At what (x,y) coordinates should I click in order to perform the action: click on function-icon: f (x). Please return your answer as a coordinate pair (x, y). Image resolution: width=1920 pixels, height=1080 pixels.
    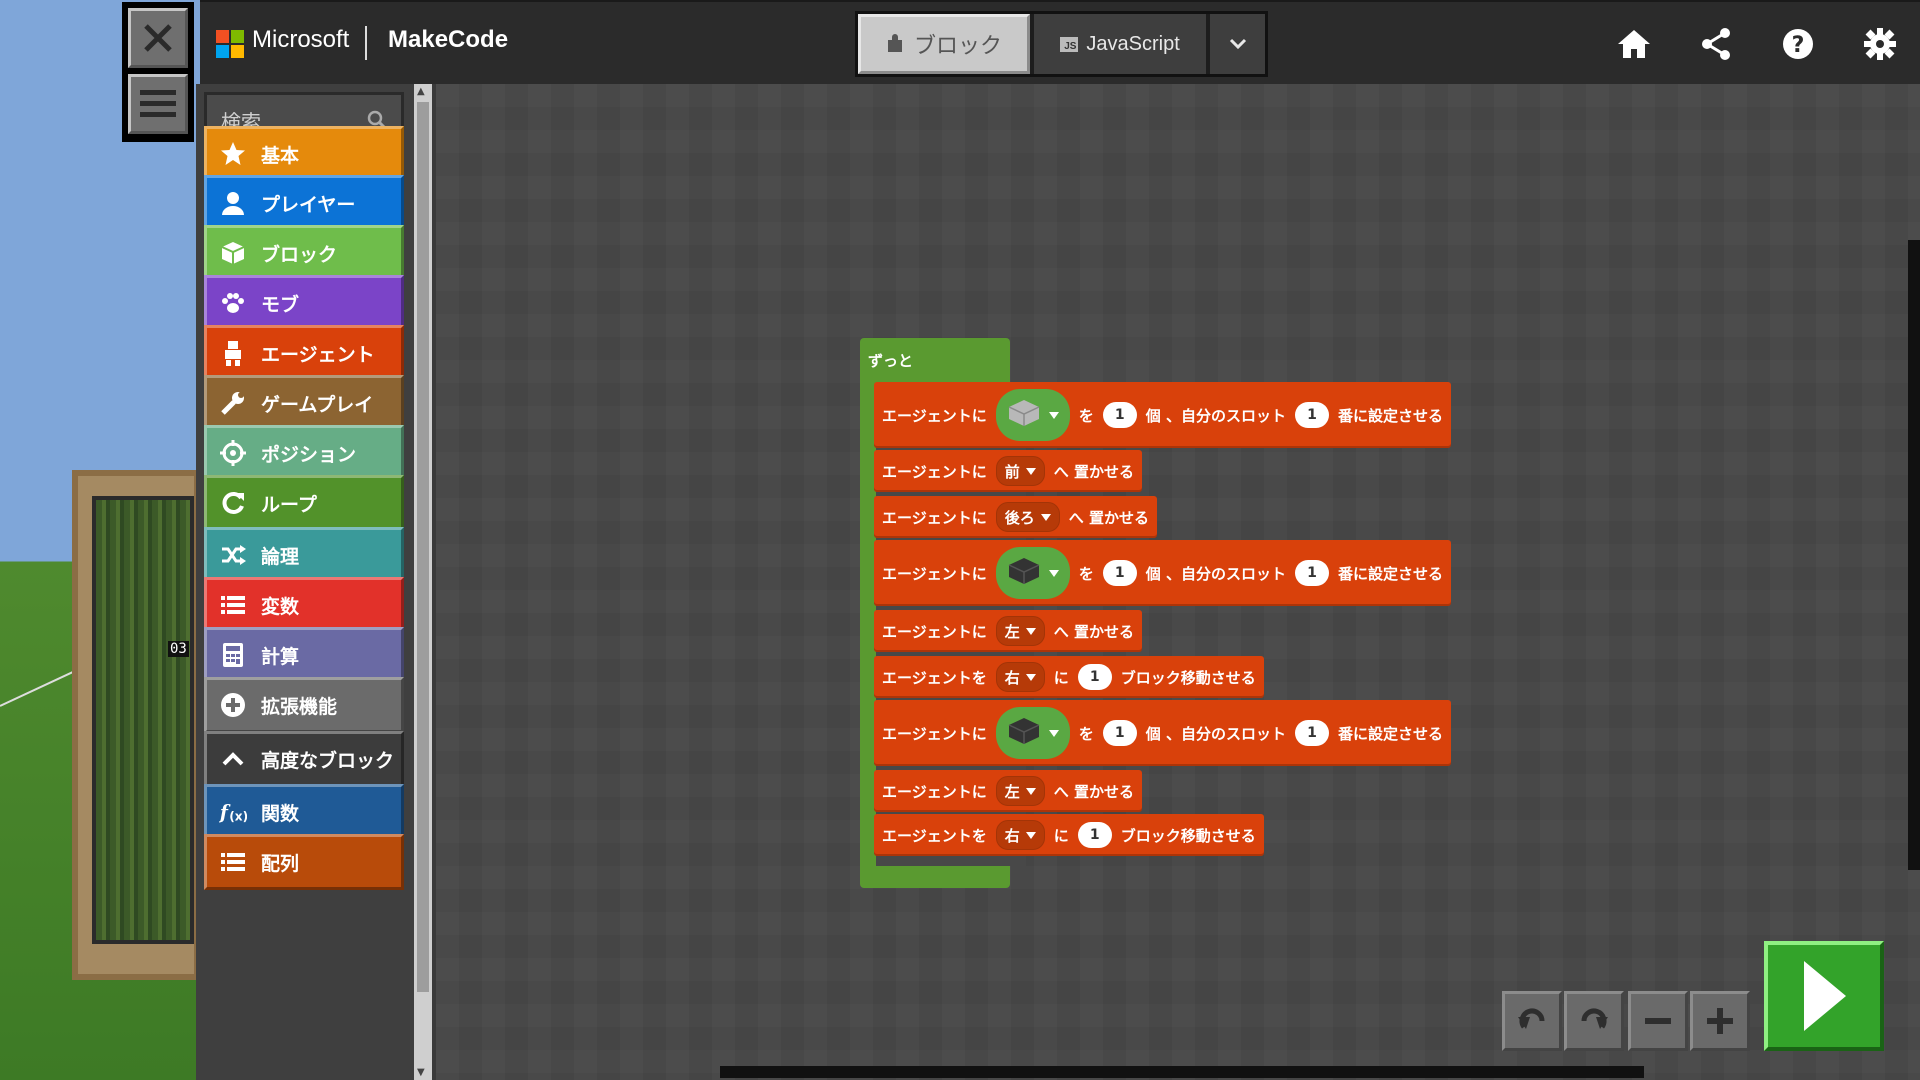
    Looking at the image, I should click on (233, 812).